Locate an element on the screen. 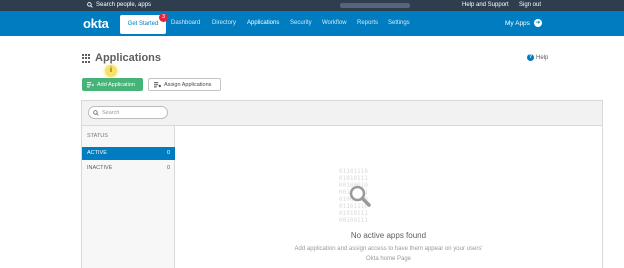 Image resolution: width=624 pixels, height=268 pixels. redacted-user-info is located at coordinates (375, 5).